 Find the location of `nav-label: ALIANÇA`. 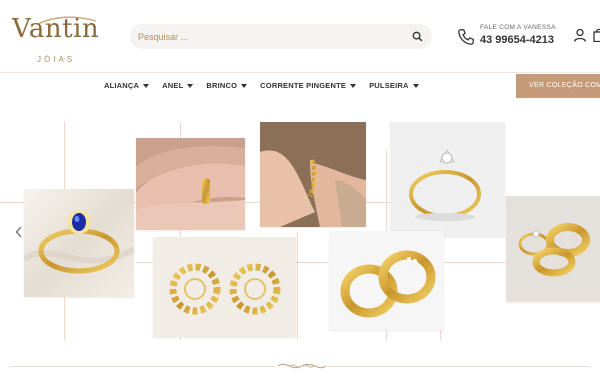

nav-label: ALIANÇA is located at coordinates (122, 85).